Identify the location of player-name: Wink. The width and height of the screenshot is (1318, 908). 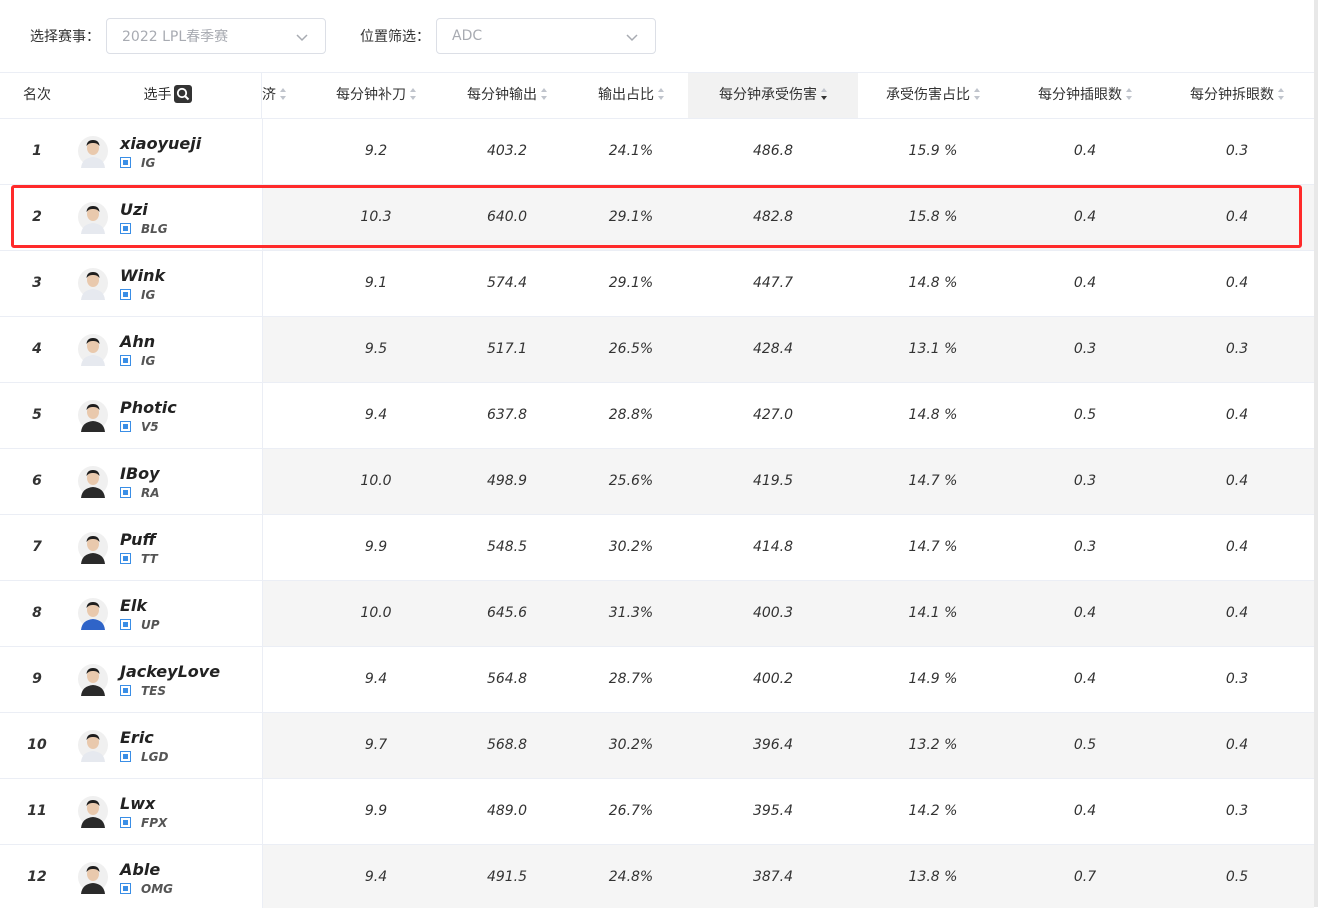
(142, 276).